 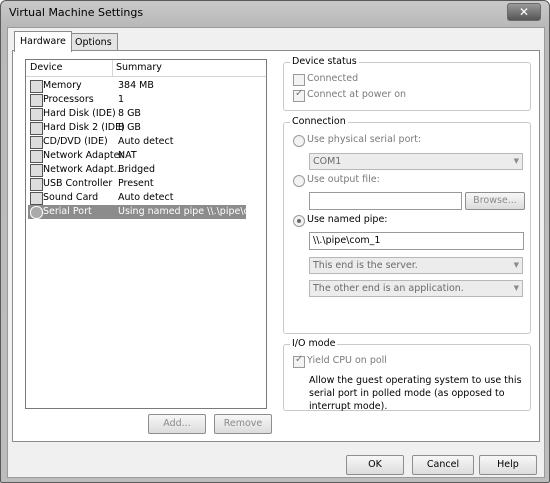 I want to click on device-row: Sound Card Auto detect, so click(x=137, y=198).